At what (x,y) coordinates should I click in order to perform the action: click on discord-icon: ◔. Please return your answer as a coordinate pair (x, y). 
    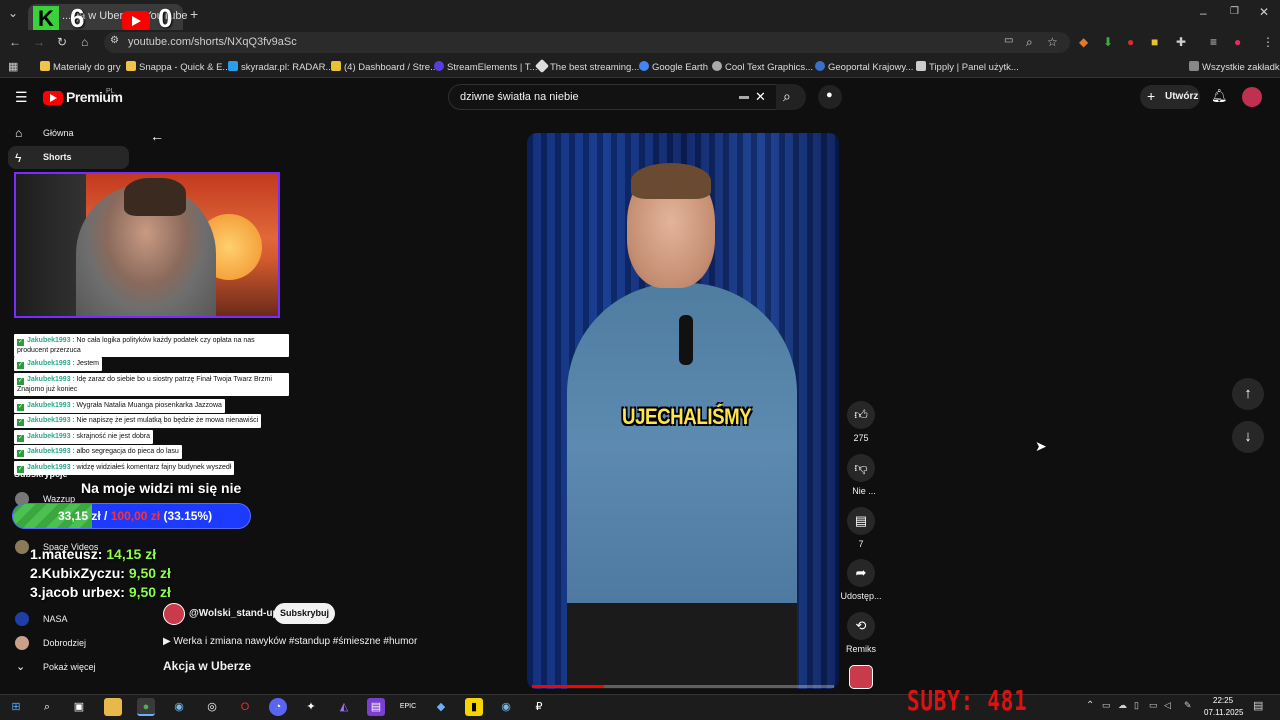
    Looking at the image, I should click on (278, 707).